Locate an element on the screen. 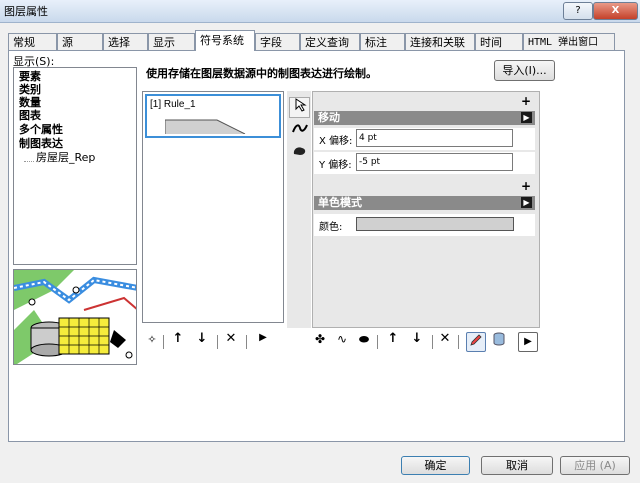 The width and height of the screenshot is (640, 483). add-line-layer-icon: ∿ is located at coordinates (342, 339).